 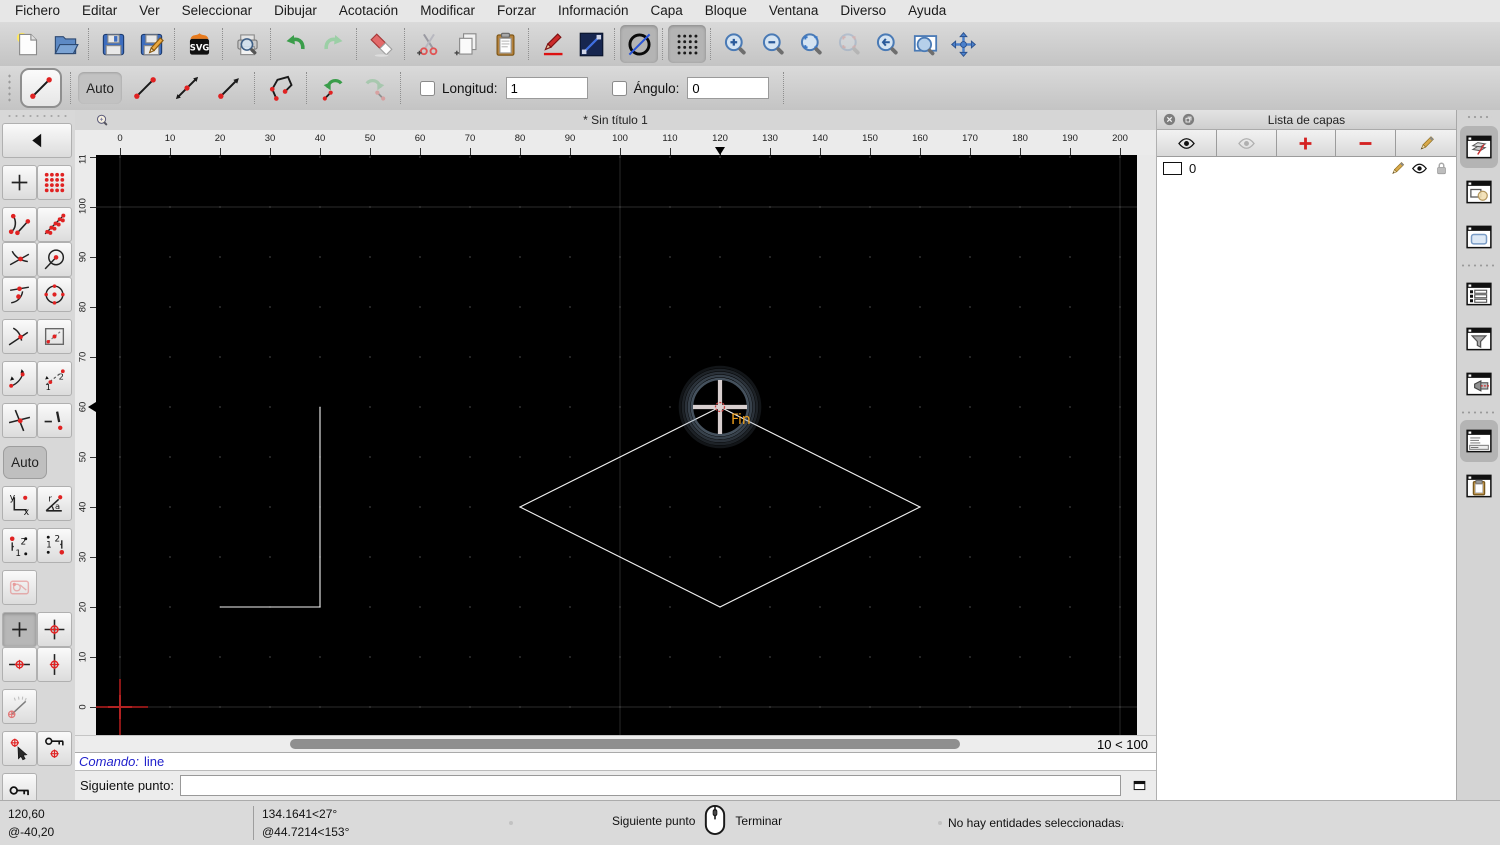 What do you see at coordinates (773, 44) in the screenshot?
I see `zoom-out-button` at bounding box center [773, 44].